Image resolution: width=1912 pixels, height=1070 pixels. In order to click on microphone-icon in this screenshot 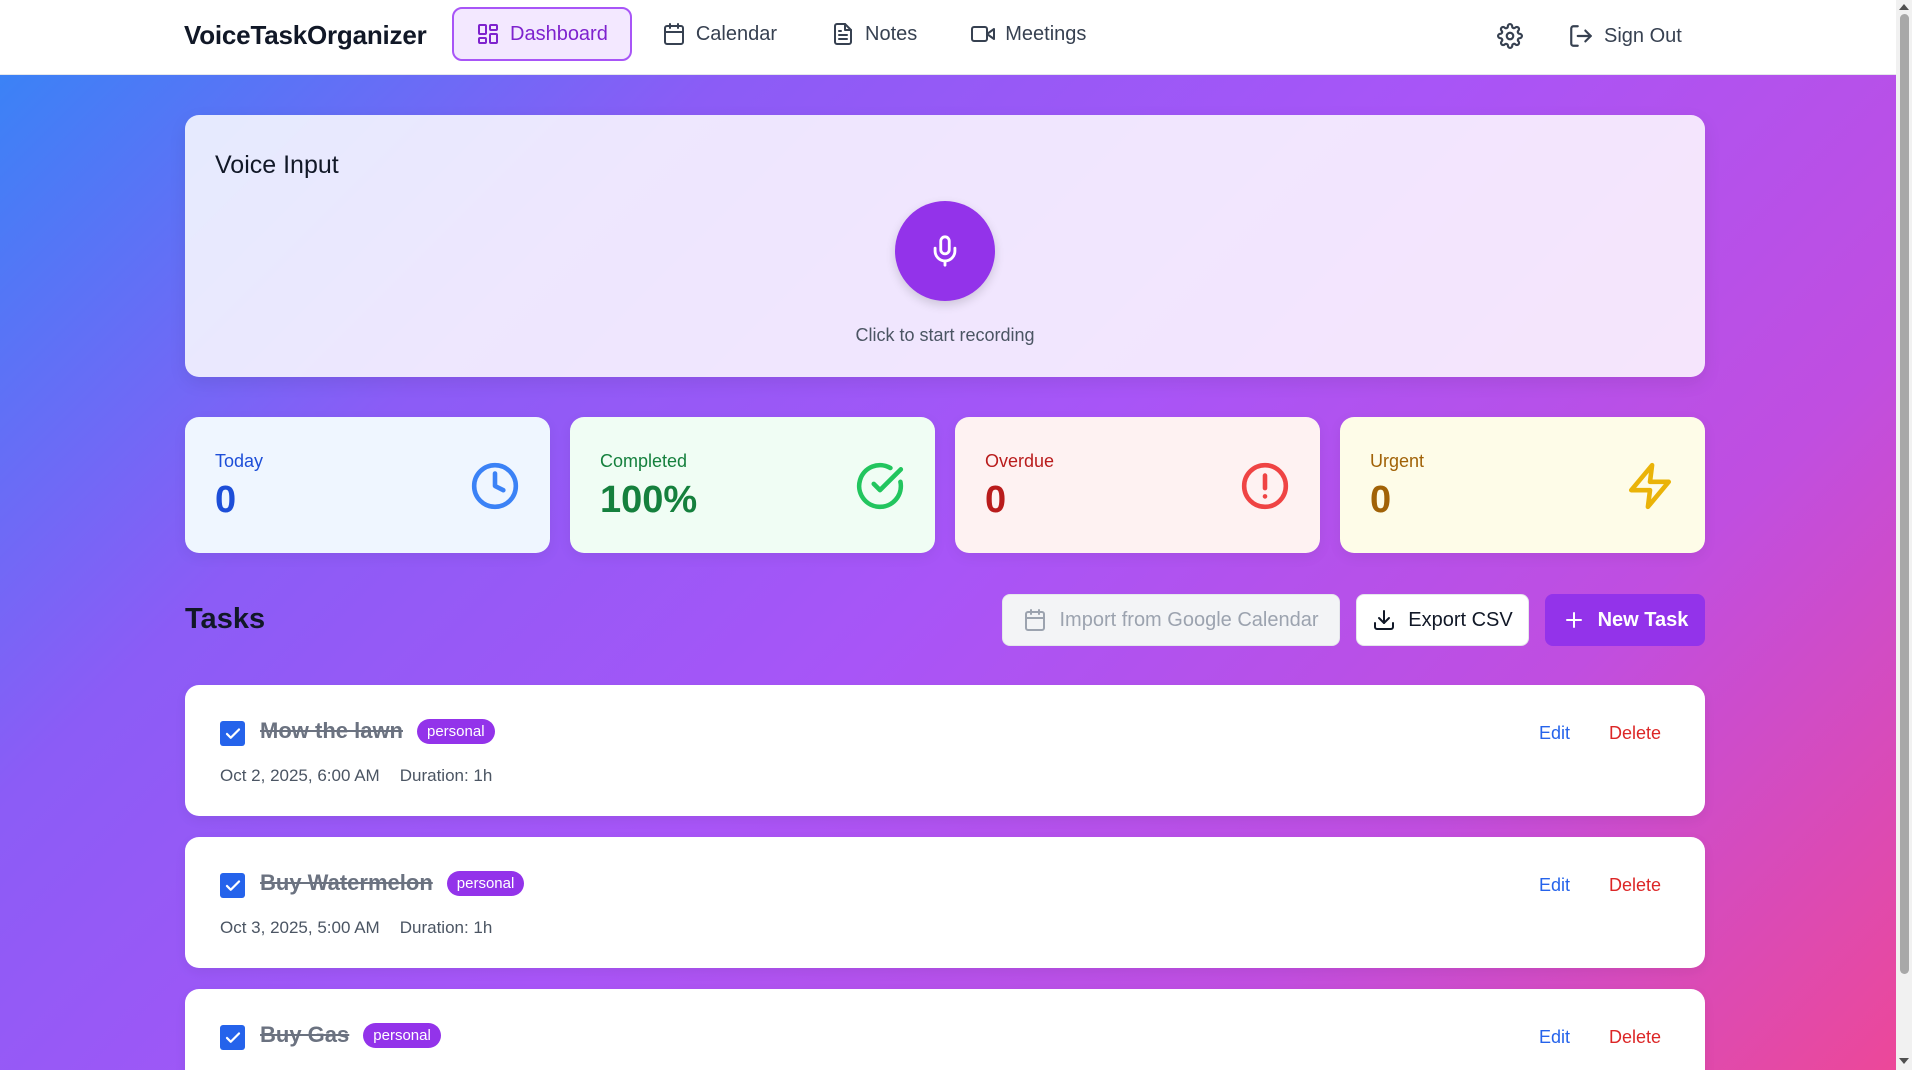, I will do `click(945, 251)`.